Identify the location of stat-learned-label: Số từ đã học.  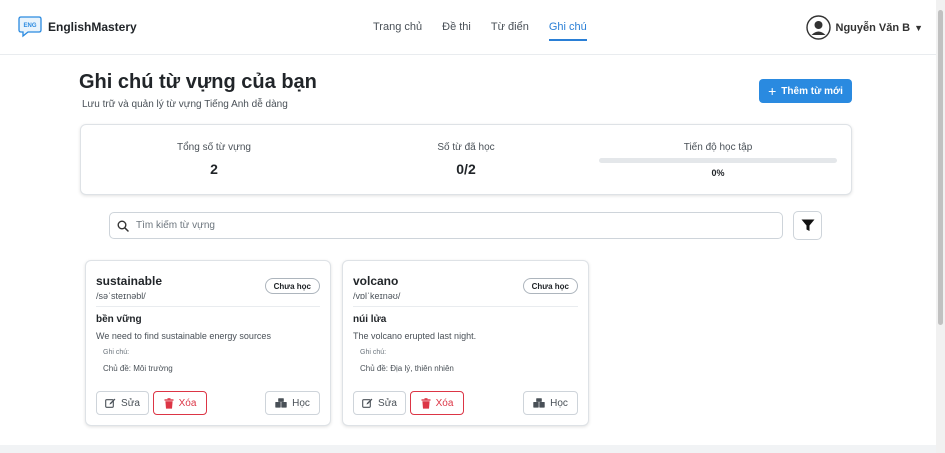
(466, 147).